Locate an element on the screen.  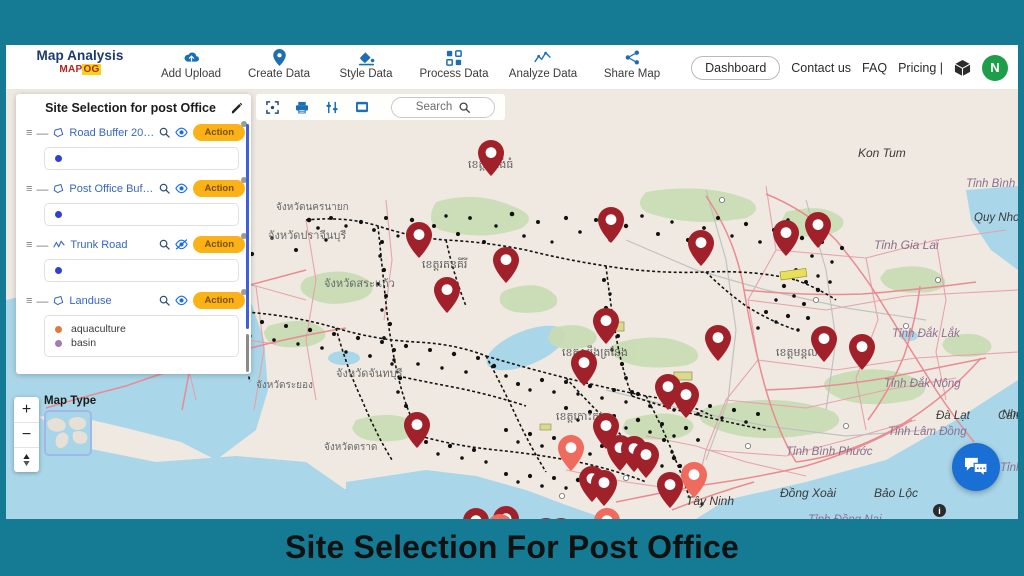
brand-logo: Map Analysis MAPOG is located at coordinates (80, 61).